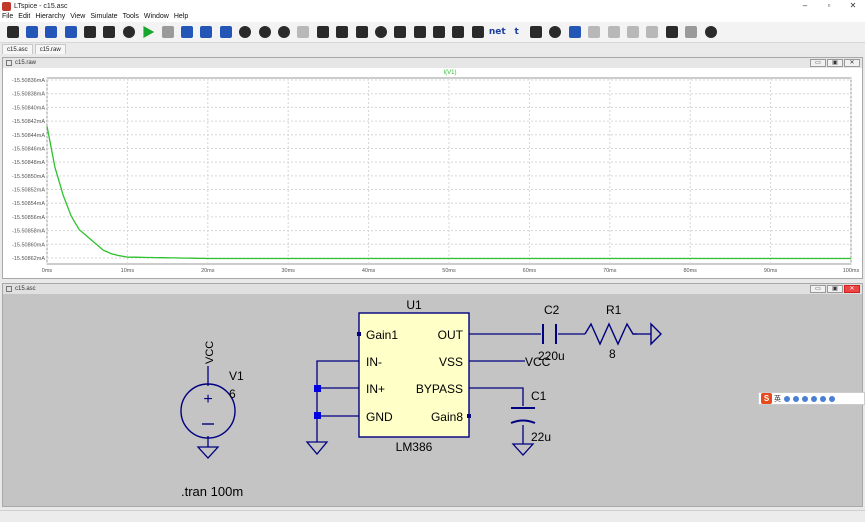  Describe the element at coordinates (414, 305) in the screenshot. I see `u1-ref-label: U1` at that location.